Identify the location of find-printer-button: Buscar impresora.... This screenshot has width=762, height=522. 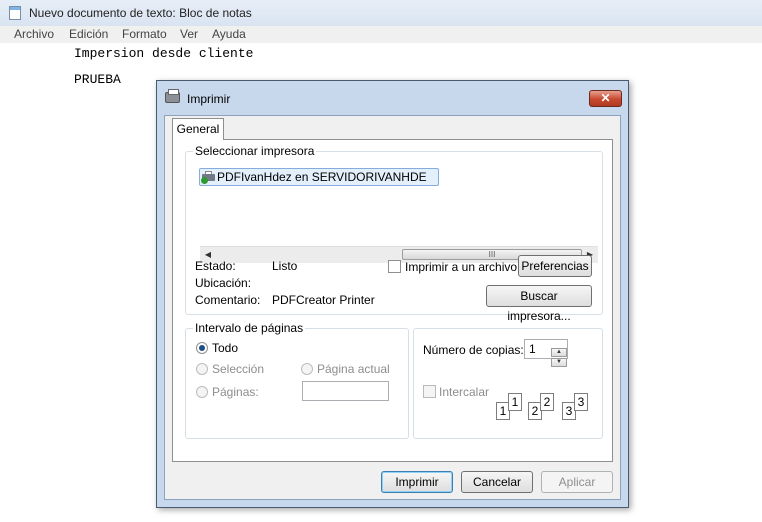
(539, 304).